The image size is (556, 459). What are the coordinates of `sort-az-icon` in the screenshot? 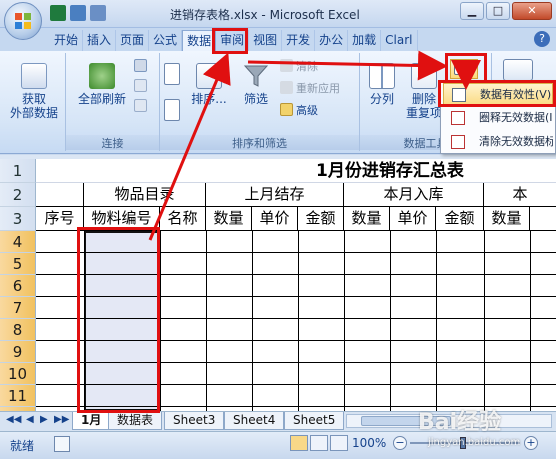 It's located at (172, 74).